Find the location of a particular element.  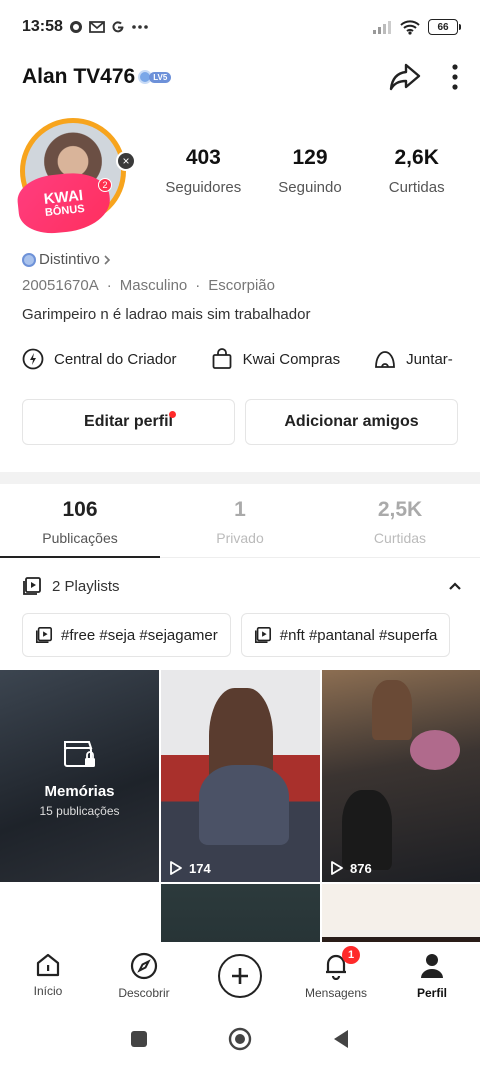

playlists-header: 2 Playlists is located at coordinates (242, 586).